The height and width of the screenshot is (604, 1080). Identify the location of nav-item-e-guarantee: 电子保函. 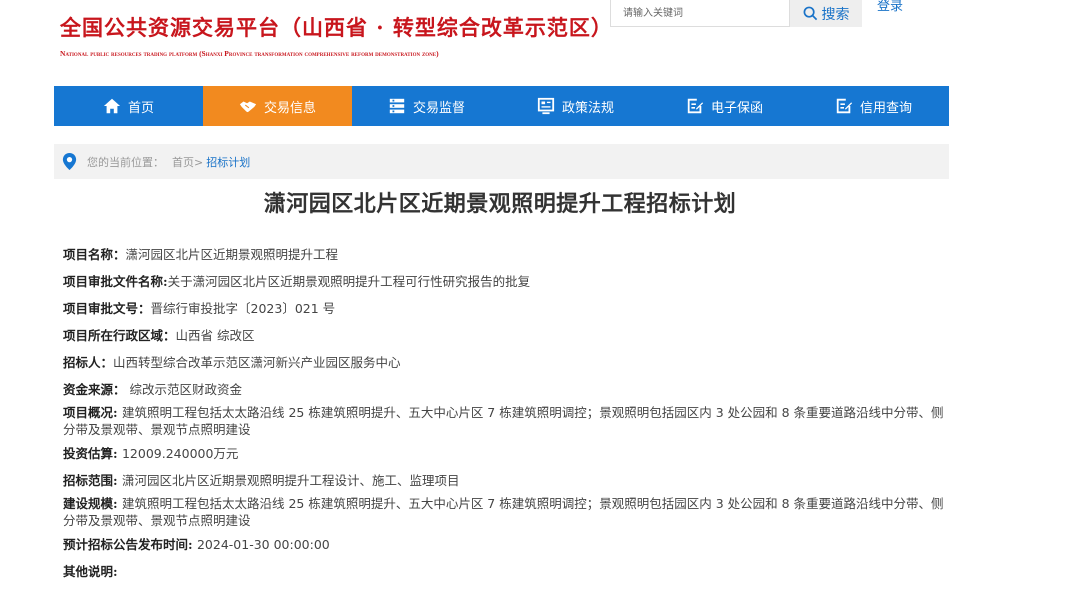
(724, 106).